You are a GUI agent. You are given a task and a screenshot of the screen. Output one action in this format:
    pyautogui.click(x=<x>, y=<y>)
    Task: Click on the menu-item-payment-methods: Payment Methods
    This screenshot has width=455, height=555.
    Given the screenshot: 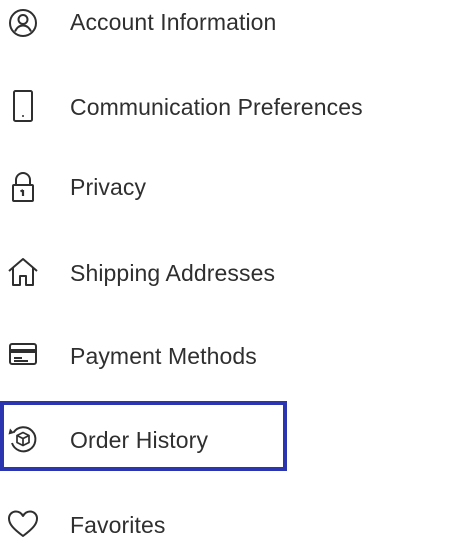 What is the action you would take?
    pyautogui.click(x=227, y=356)
    